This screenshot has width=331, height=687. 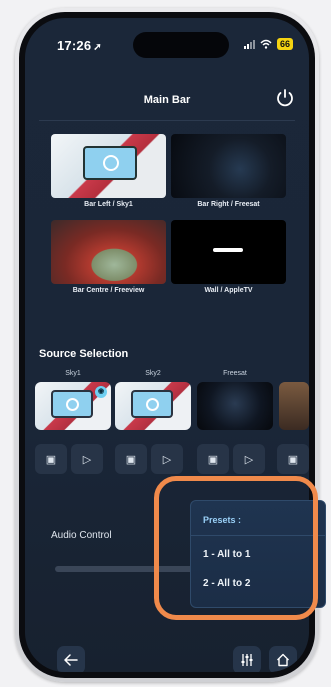 What do you see at coordinates (285, 98) in the screenshot?
I see `power-icon` at bounding box center [285, 98].